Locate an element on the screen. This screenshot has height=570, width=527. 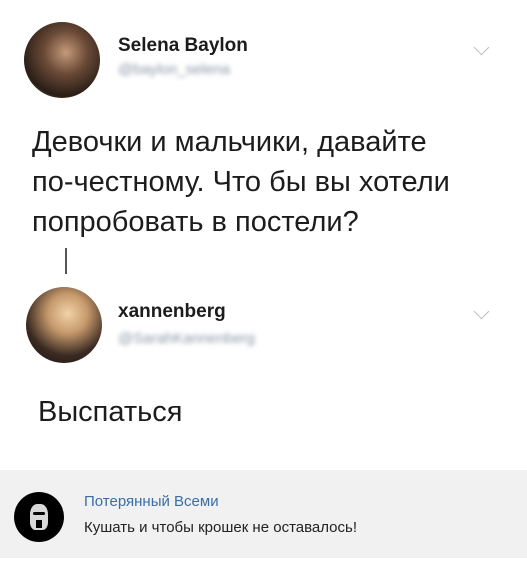
avatar-selena is located at coordinates (62, 60).